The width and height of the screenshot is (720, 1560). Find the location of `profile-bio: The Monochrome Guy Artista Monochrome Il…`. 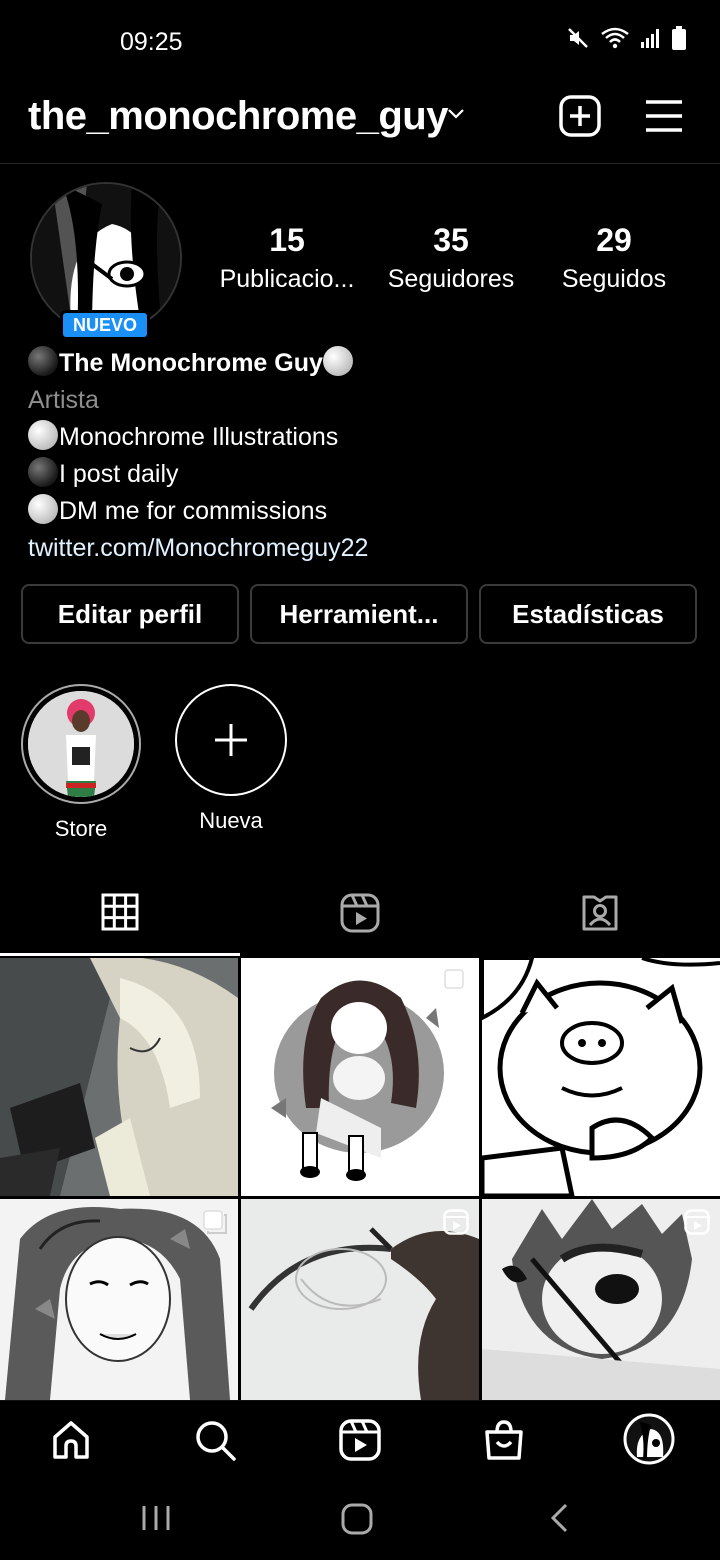

profile-bio: The Monochrome Guy Artista Monochrome Il… is located at coordinates (358, 456).